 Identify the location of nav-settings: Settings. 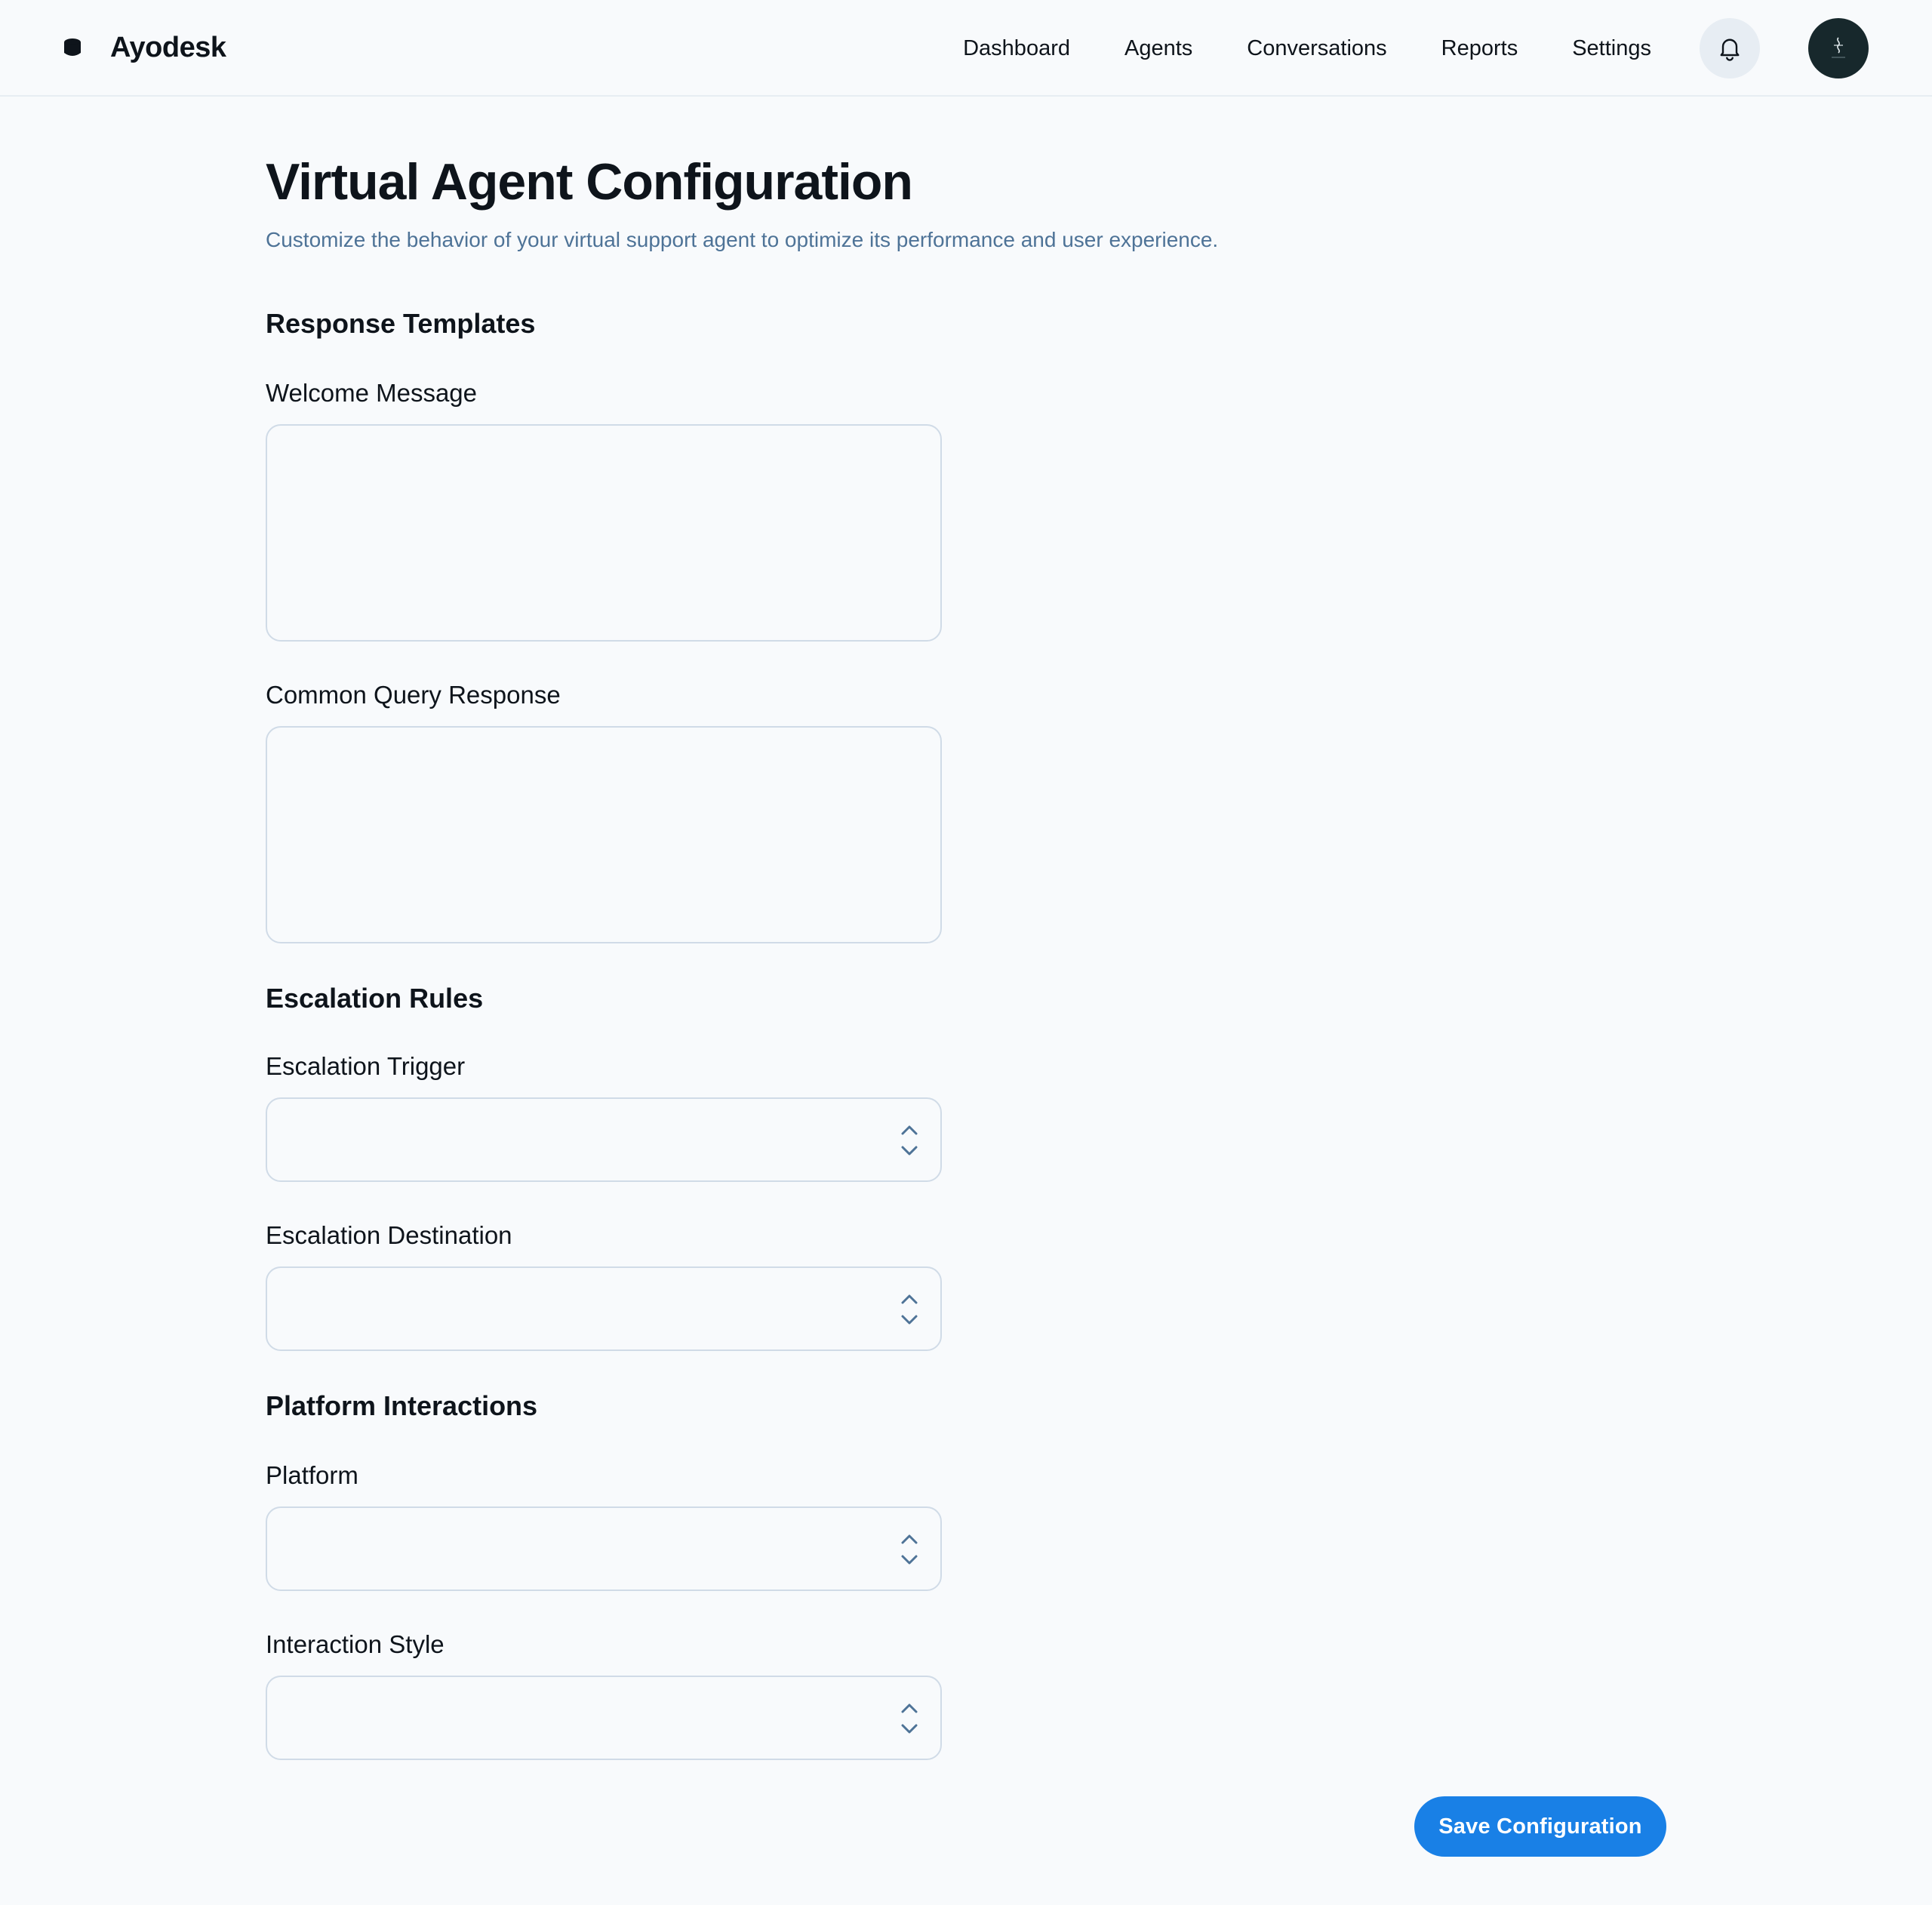
(1611, 48).